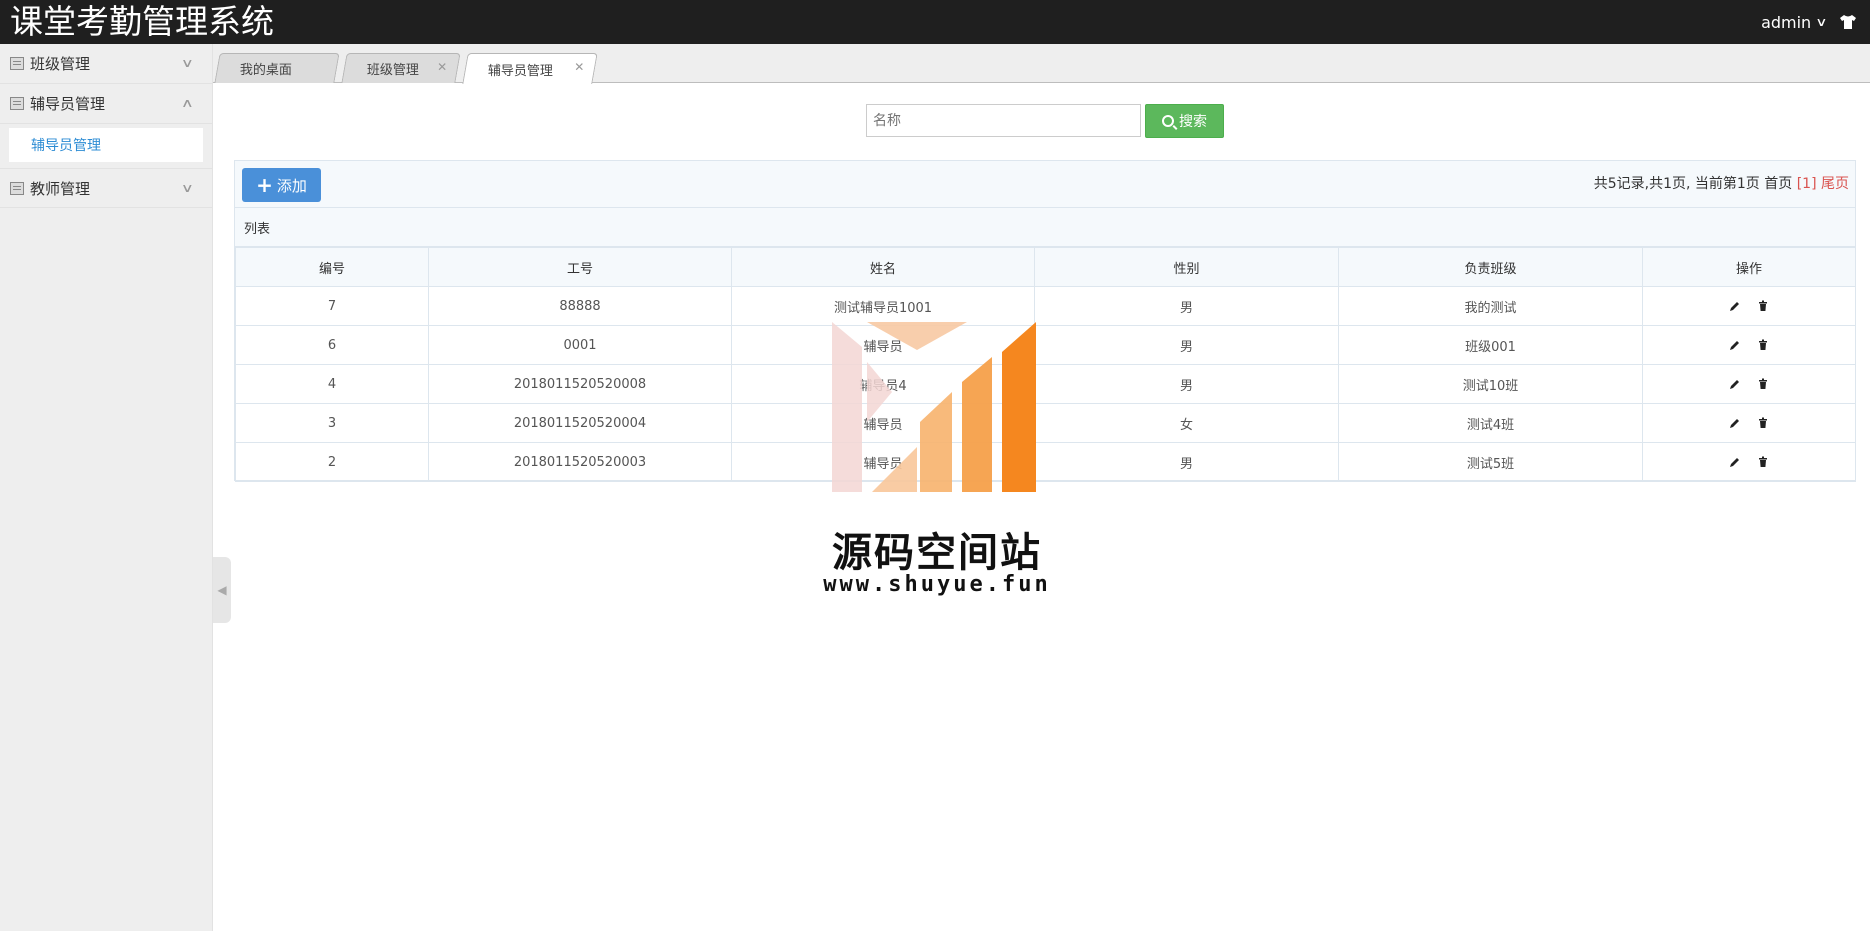 The height and width of the screenshot is (931, 1870). I want to click on sidebar-collapse-handle: ◀, so click(222, 590).